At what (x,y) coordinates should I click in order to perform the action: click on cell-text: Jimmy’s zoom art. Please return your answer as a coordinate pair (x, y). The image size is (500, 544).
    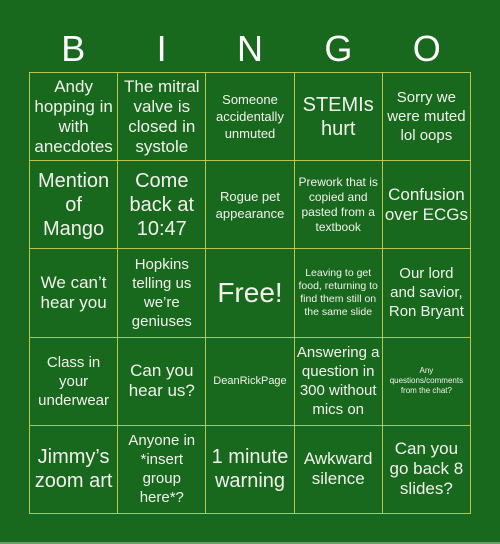
    Looking at the image, I should click on (73, 469).